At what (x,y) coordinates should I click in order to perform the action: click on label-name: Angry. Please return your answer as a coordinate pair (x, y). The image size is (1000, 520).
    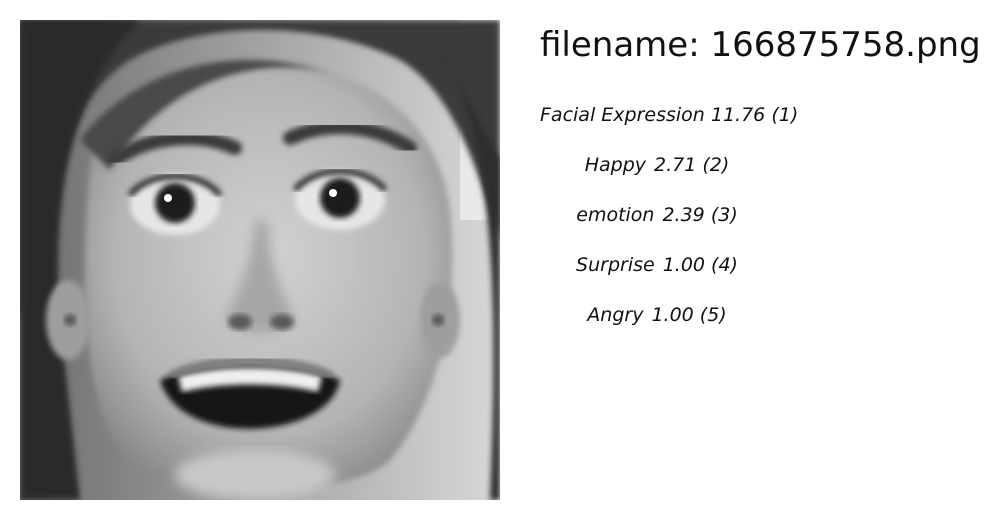
    Looking at the image, I should click on (615, 315).